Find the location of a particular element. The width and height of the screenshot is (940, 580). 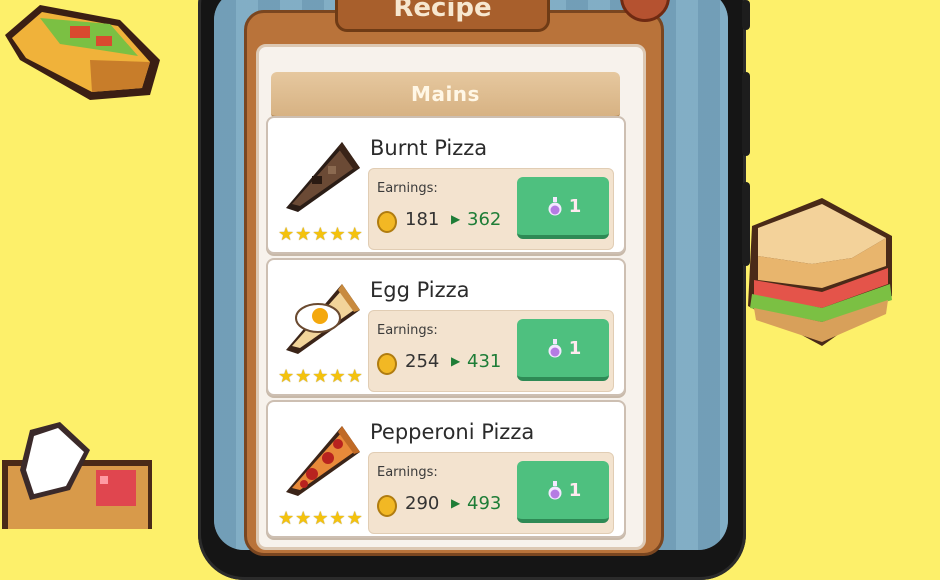

pepperoni-pizza-icon is located at coordinates (323, 461).